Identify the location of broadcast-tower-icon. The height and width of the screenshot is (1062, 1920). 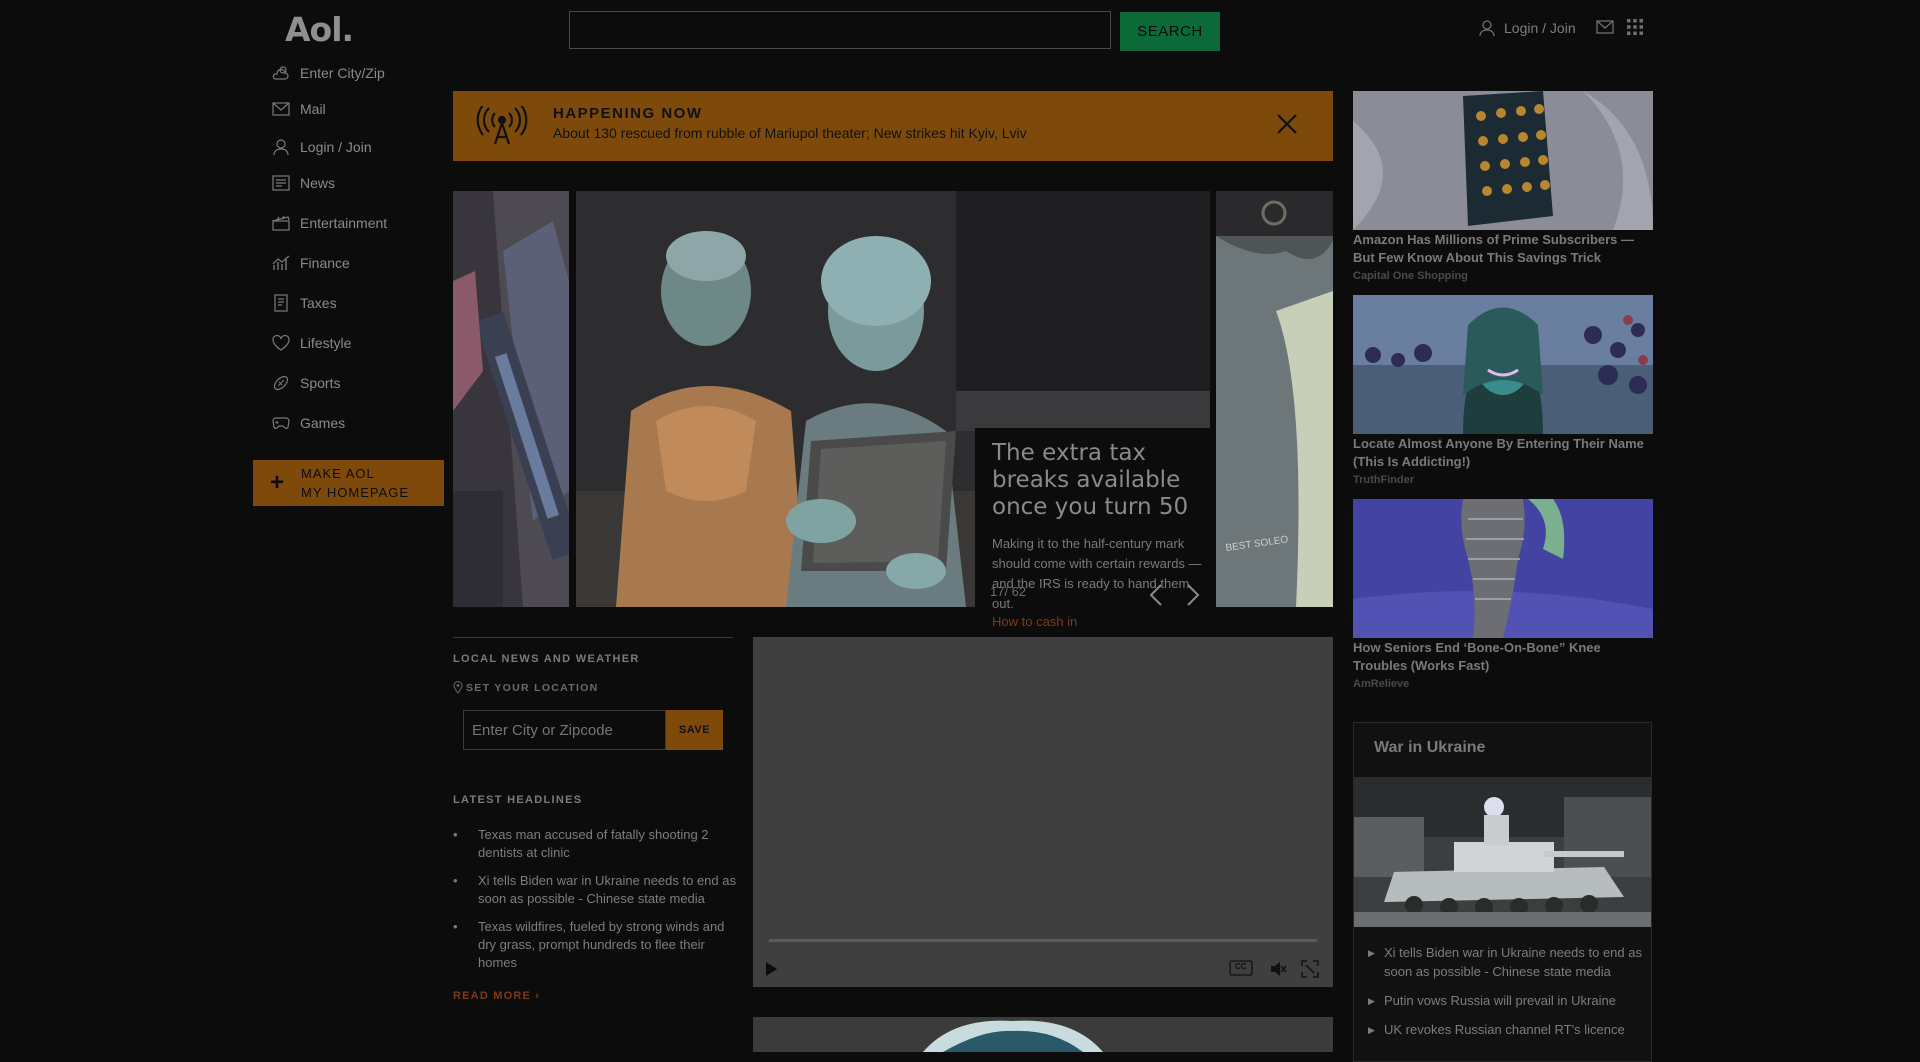
(502, 126).